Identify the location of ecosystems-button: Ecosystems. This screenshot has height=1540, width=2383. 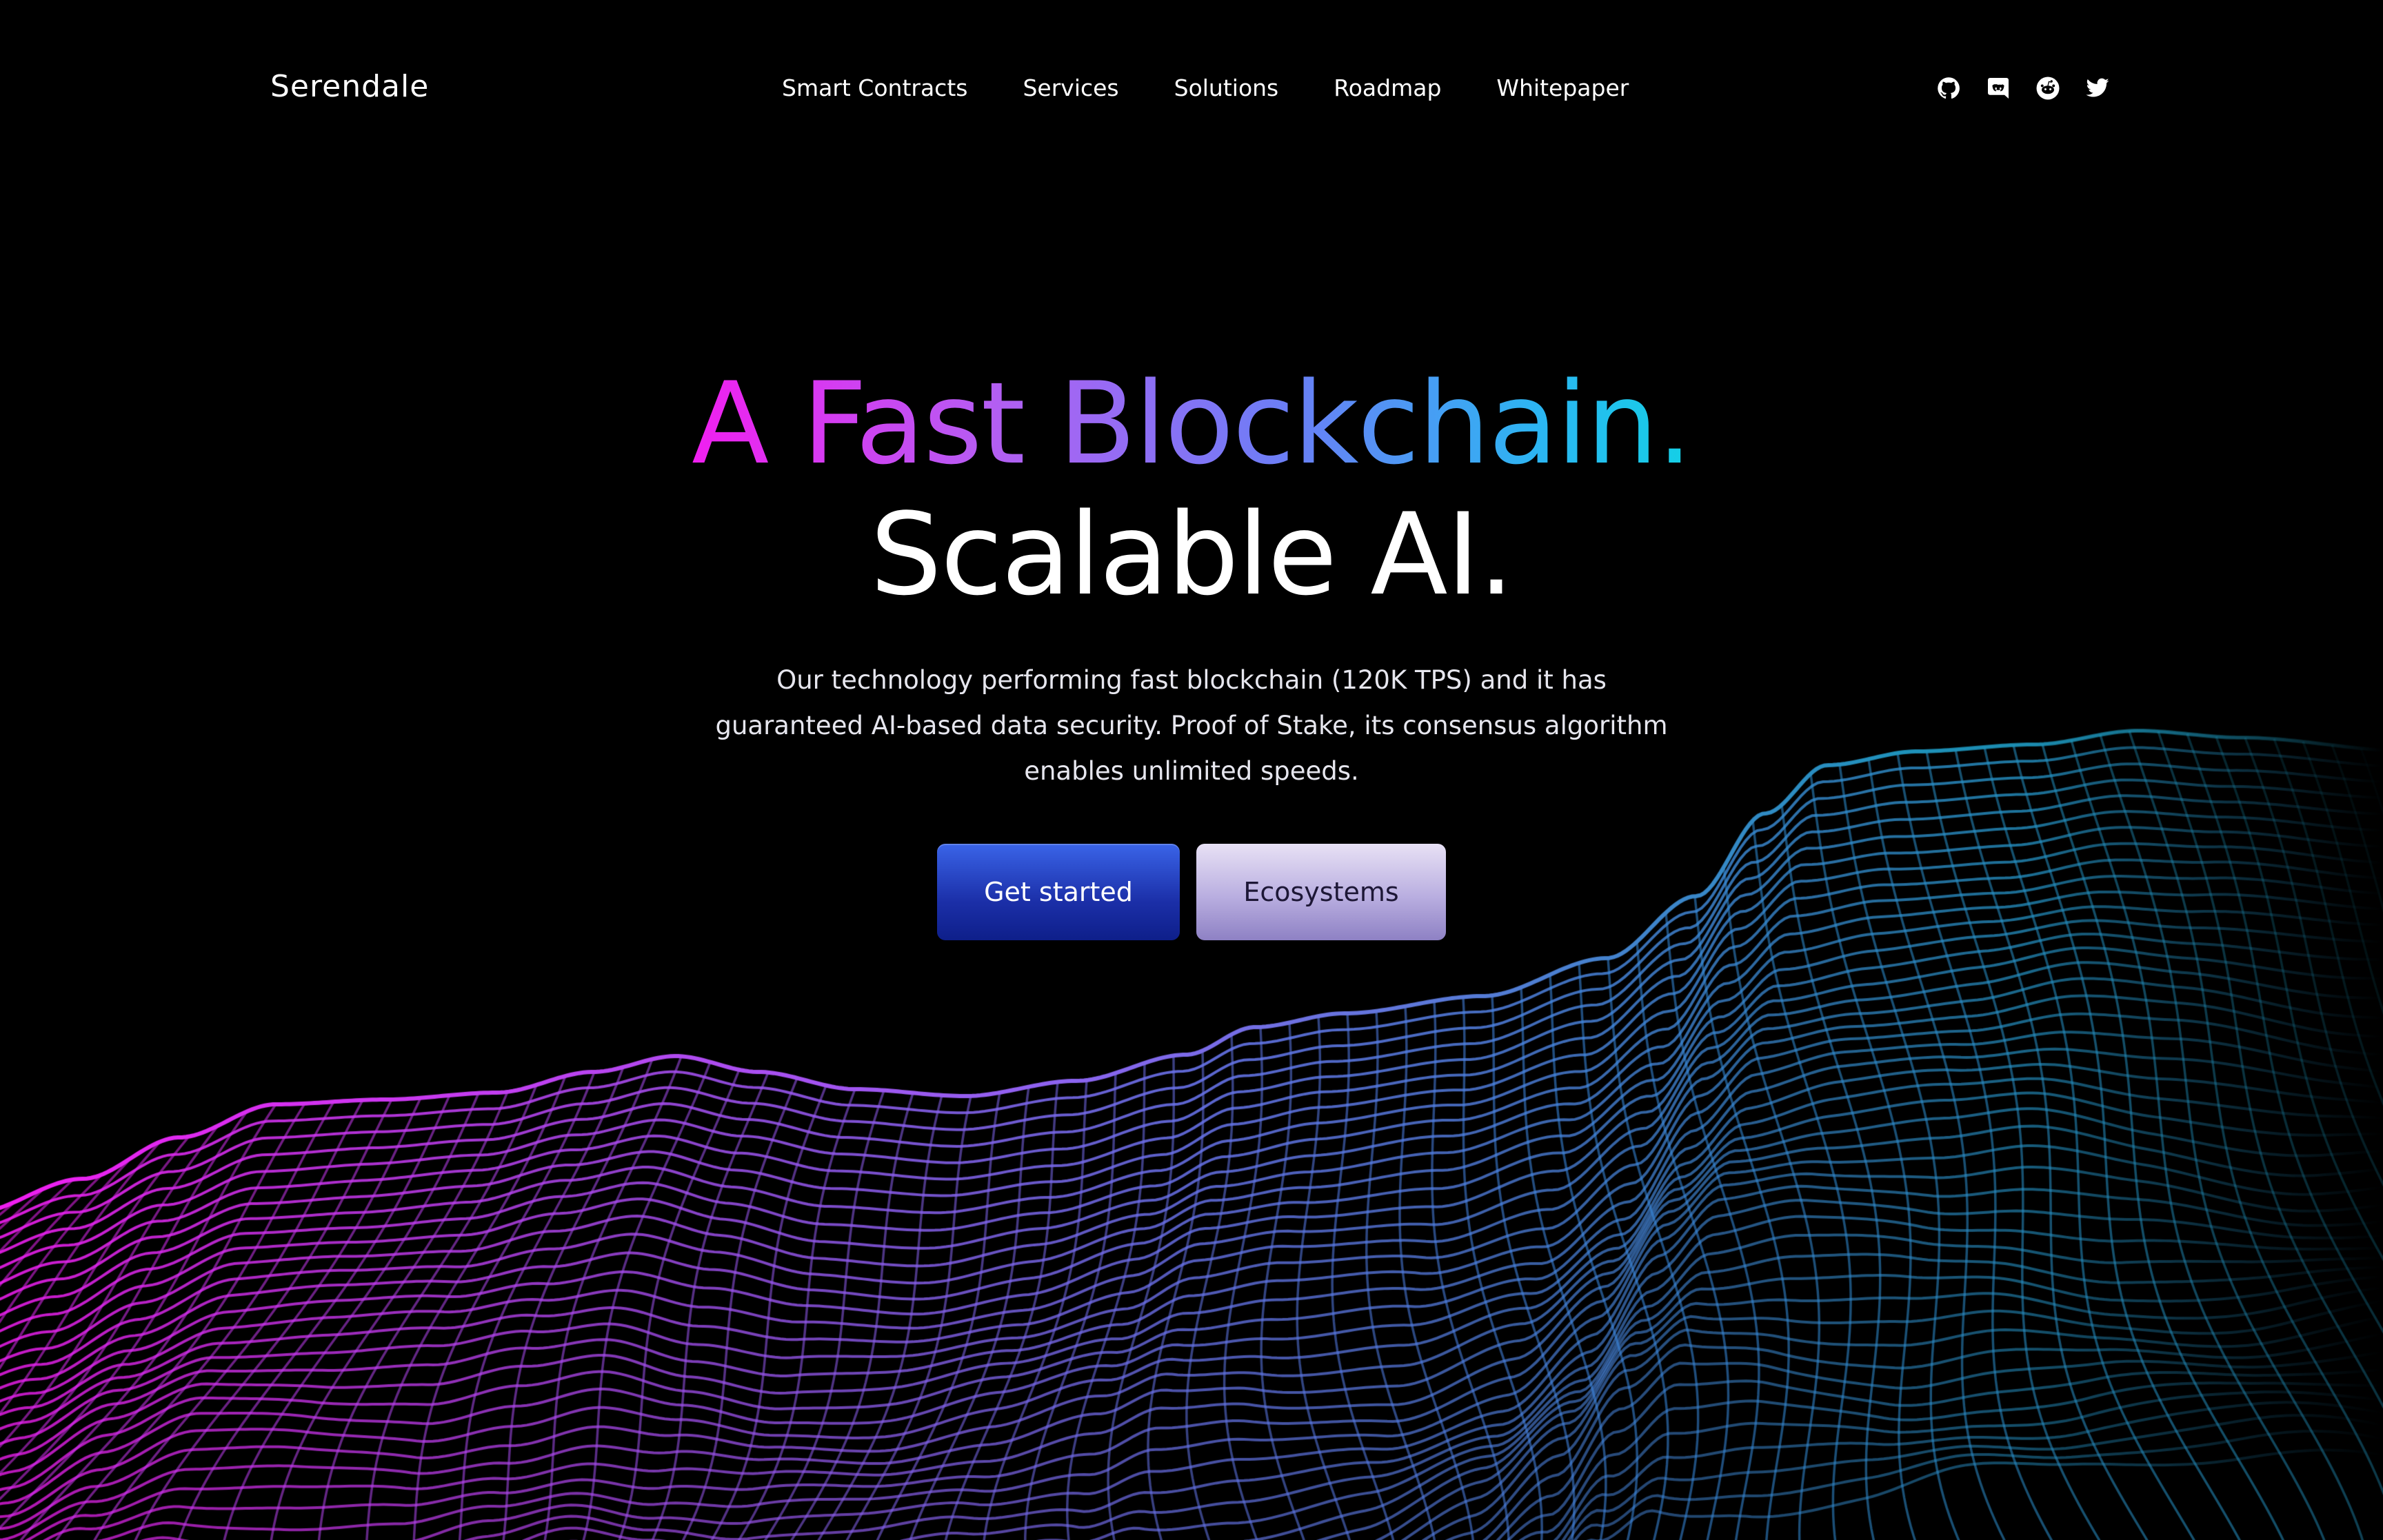
(1321, 892).